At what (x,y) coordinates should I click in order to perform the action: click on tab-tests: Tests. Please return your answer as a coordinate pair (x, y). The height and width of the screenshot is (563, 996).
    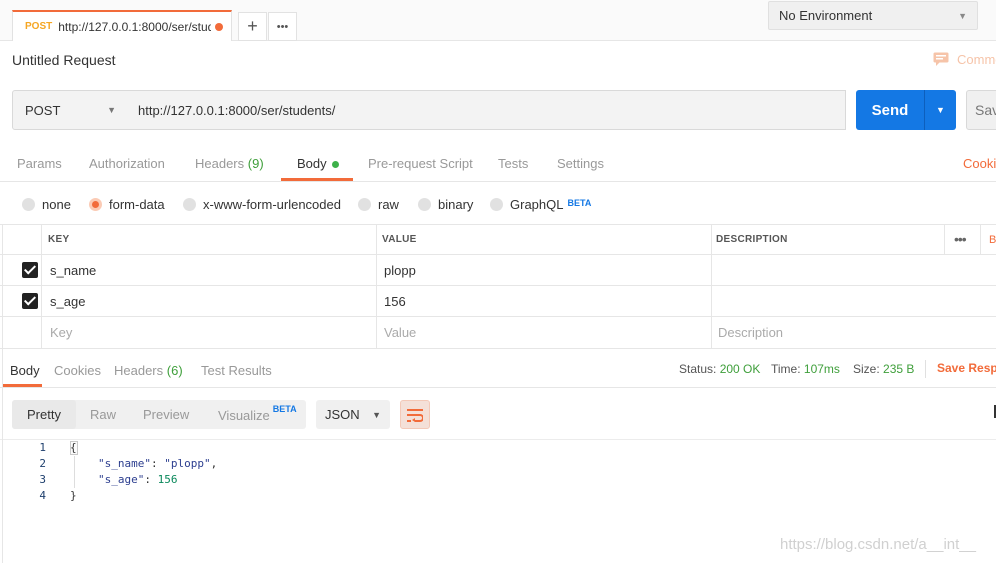
    Looking at the image, I should click on (513, 163).